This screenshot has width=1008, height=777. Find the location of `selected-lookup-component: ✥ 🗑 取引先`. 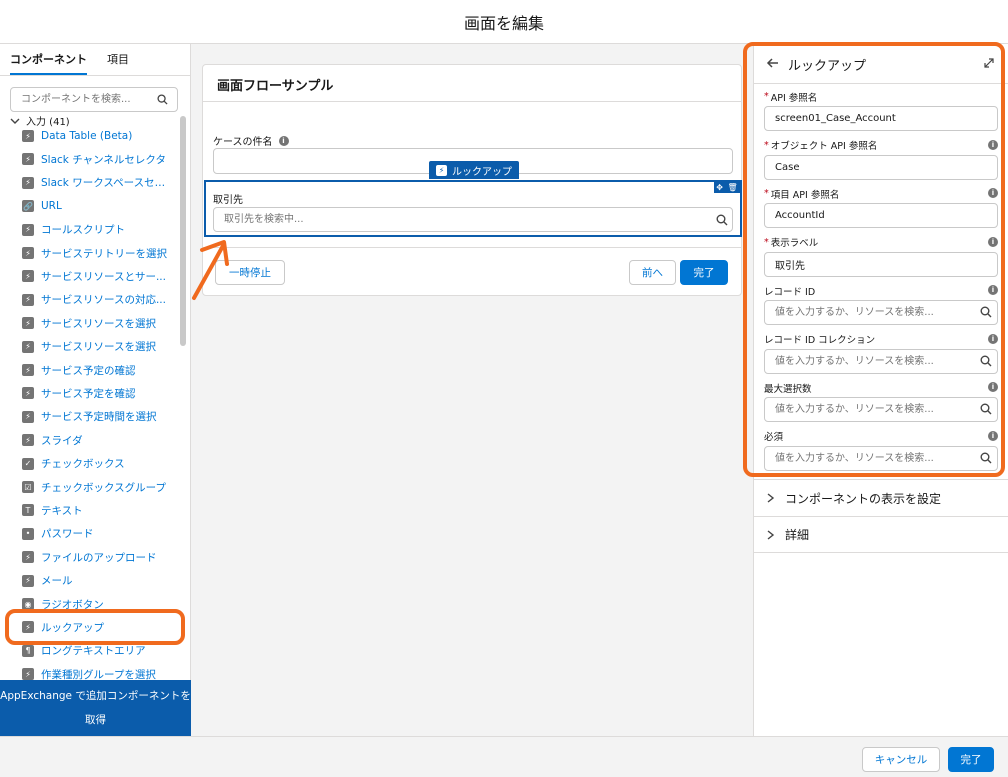

selected-lookup-component: ✥ 🗑 取引先 is located at coordinates (473, 208).